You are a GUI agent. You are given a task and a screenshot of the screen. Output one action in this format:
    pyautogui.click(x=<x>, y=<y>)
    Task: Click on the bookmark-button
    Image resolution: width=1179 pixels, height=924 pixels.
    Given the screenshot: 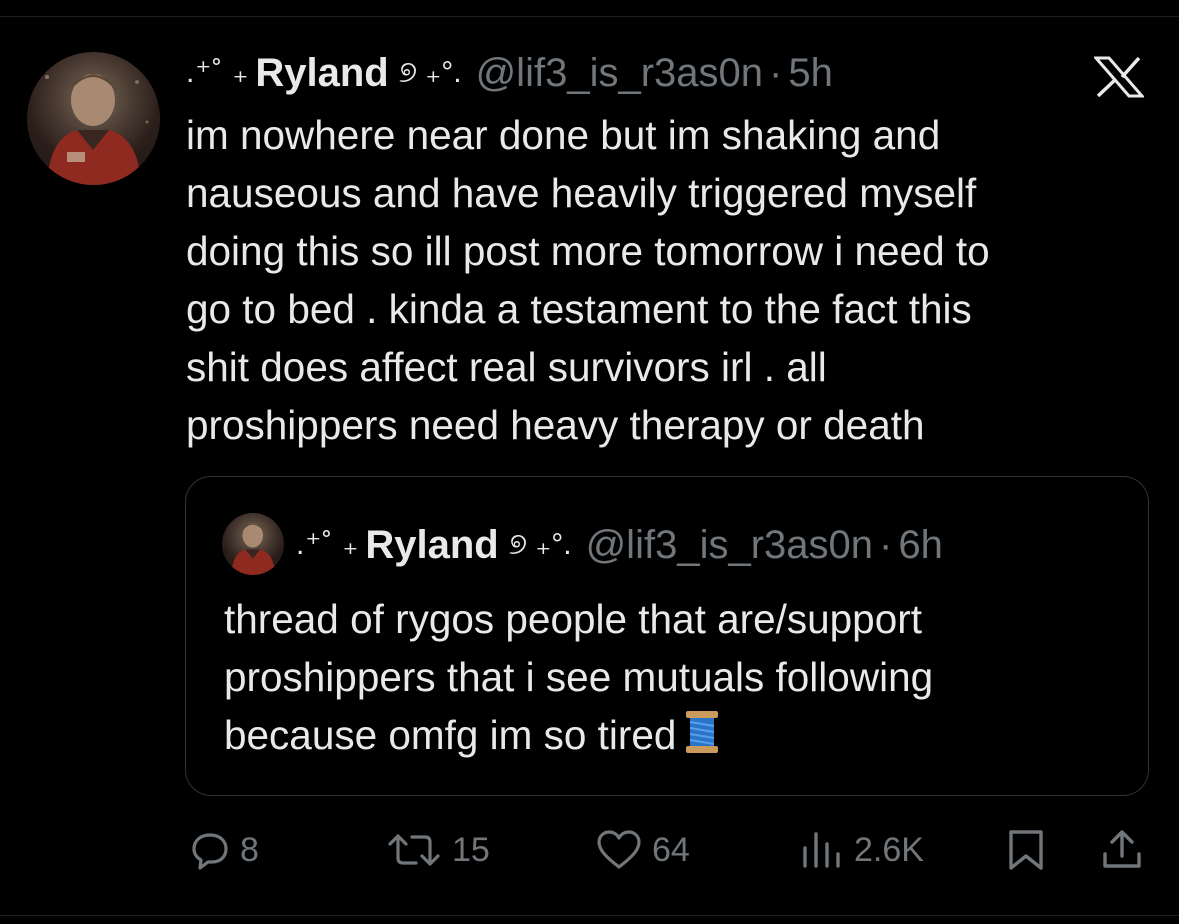 What is the action you would take?
    pyautogui.click(x=1031, y=850)
    